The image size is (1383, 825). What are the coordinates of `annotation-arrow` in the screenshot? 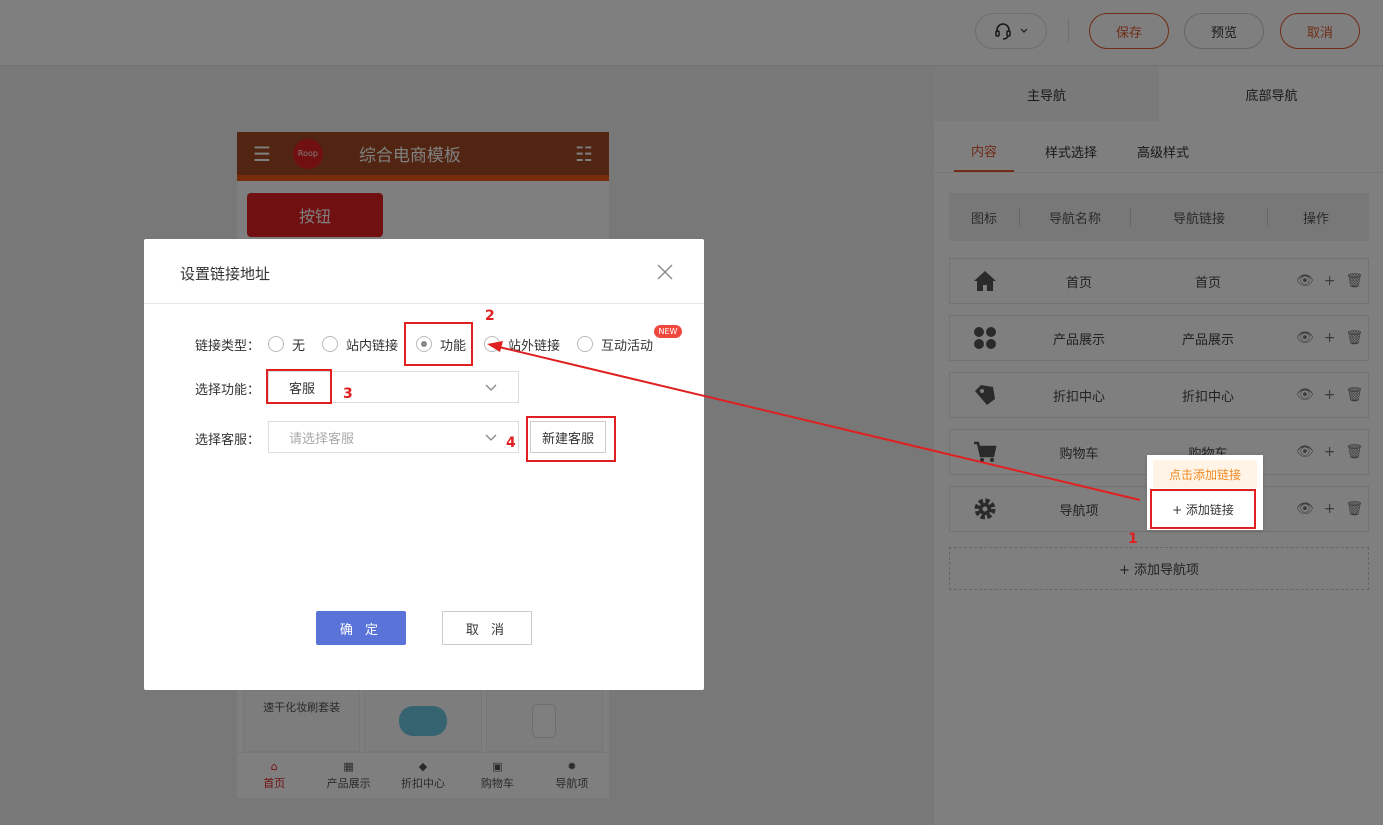 It's located at (814, 421).